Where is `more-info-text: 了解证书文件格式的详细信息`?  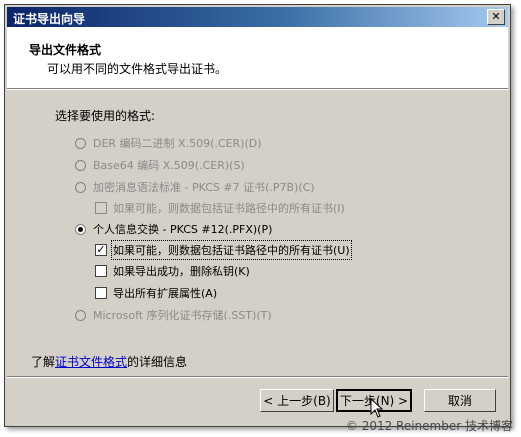
more-info-text: 了解证书文件格式的详细信息 is located at coordinates (109, 361).